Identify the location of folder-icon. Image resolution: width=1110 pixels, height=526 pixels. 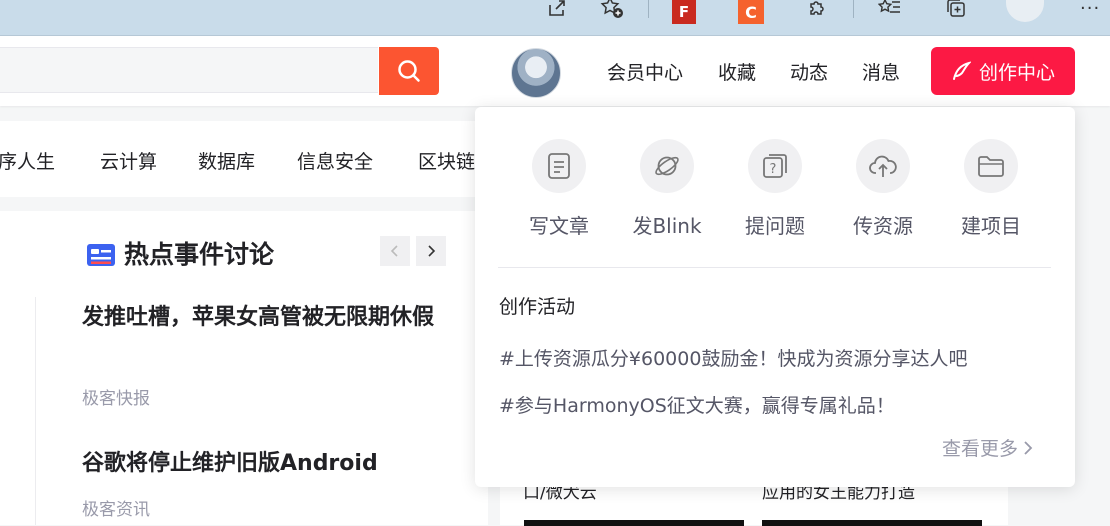
(991, 166).